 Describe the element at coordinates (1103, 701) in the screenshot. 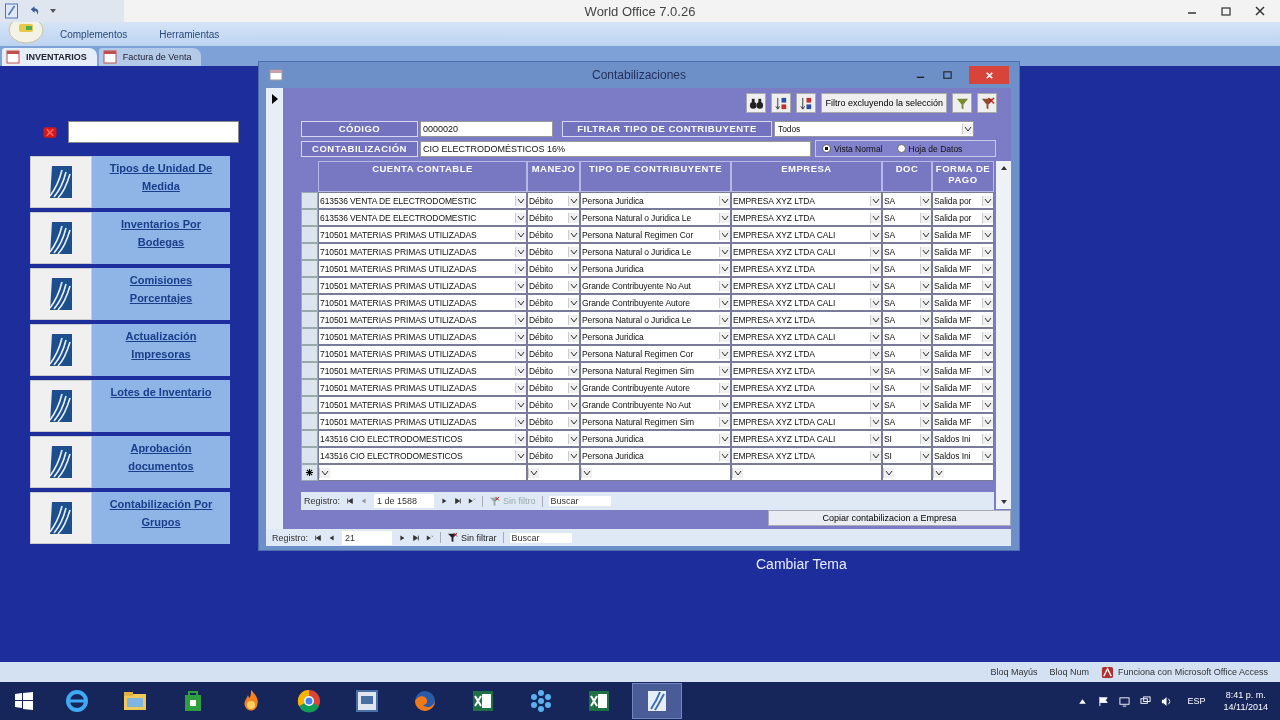

I see `flag-icon` at that location.